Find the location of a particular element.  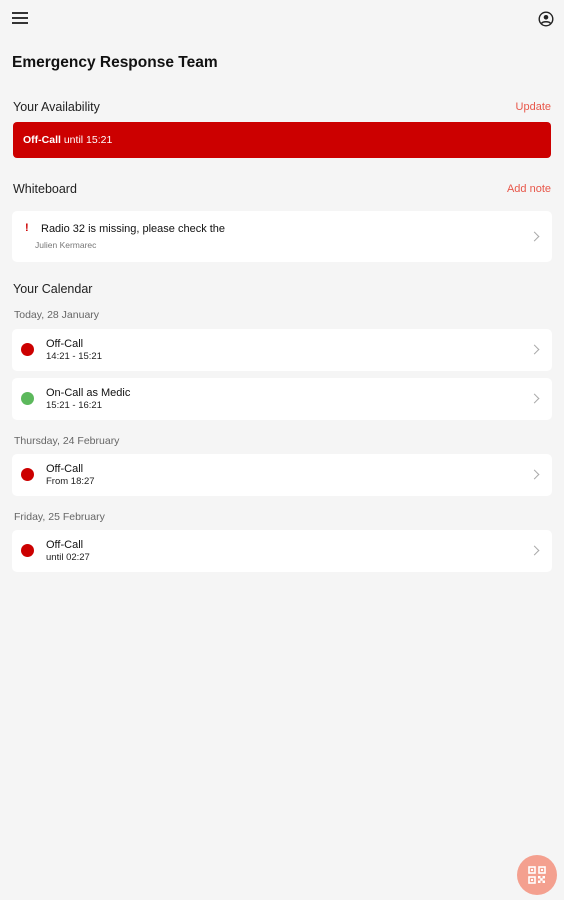

event-time: From 18:27 is located at coordinates (70, 481).